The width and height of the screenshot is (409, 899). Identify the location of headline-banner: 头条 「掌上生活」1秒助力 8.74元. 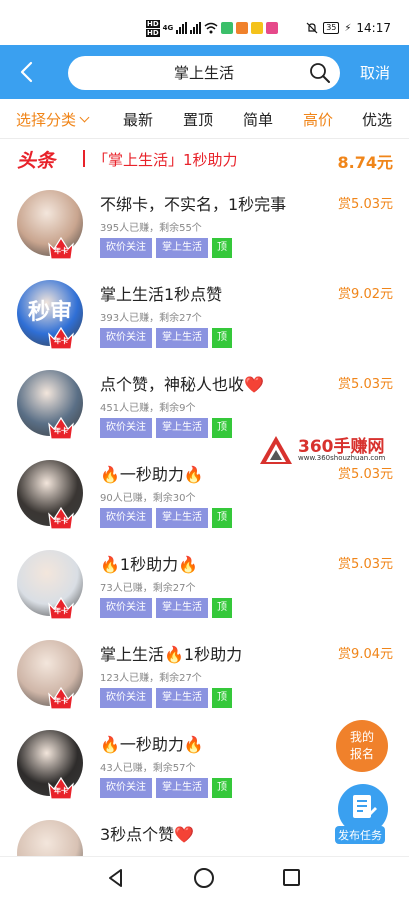
(204, 159).